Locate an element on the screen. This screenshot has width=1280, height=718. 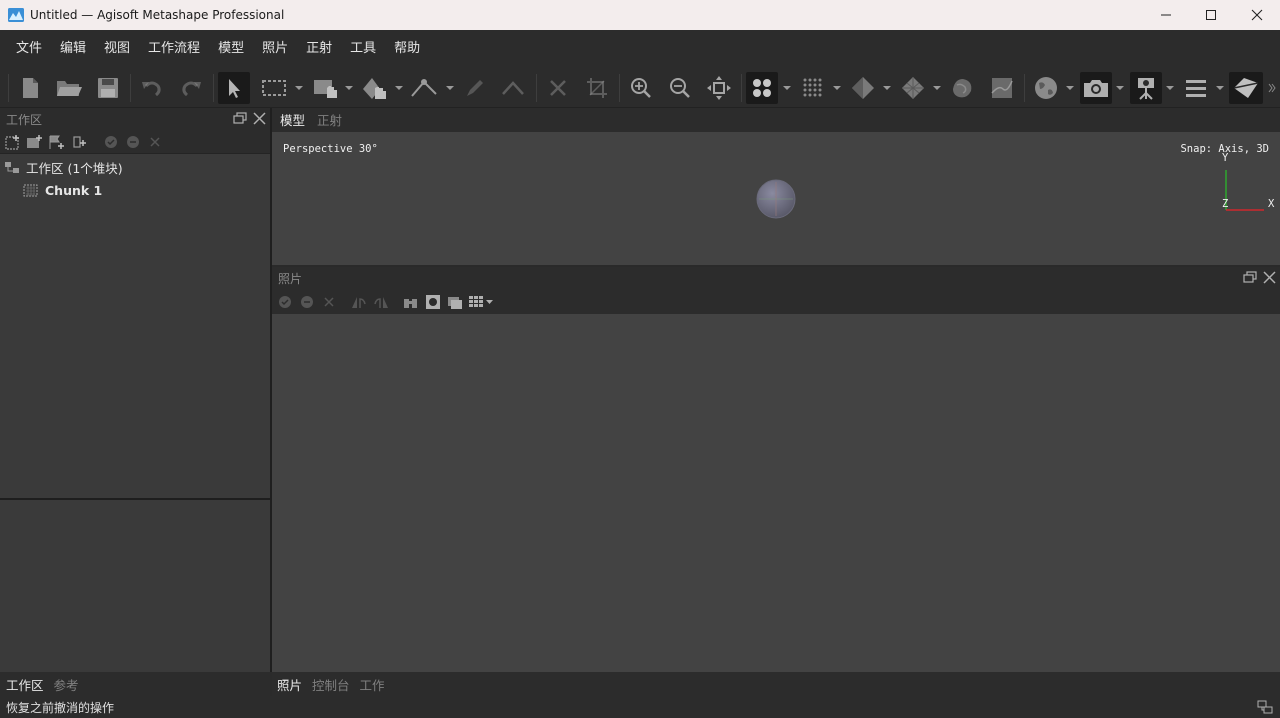
undo-button is located at coordinates (152, 88).